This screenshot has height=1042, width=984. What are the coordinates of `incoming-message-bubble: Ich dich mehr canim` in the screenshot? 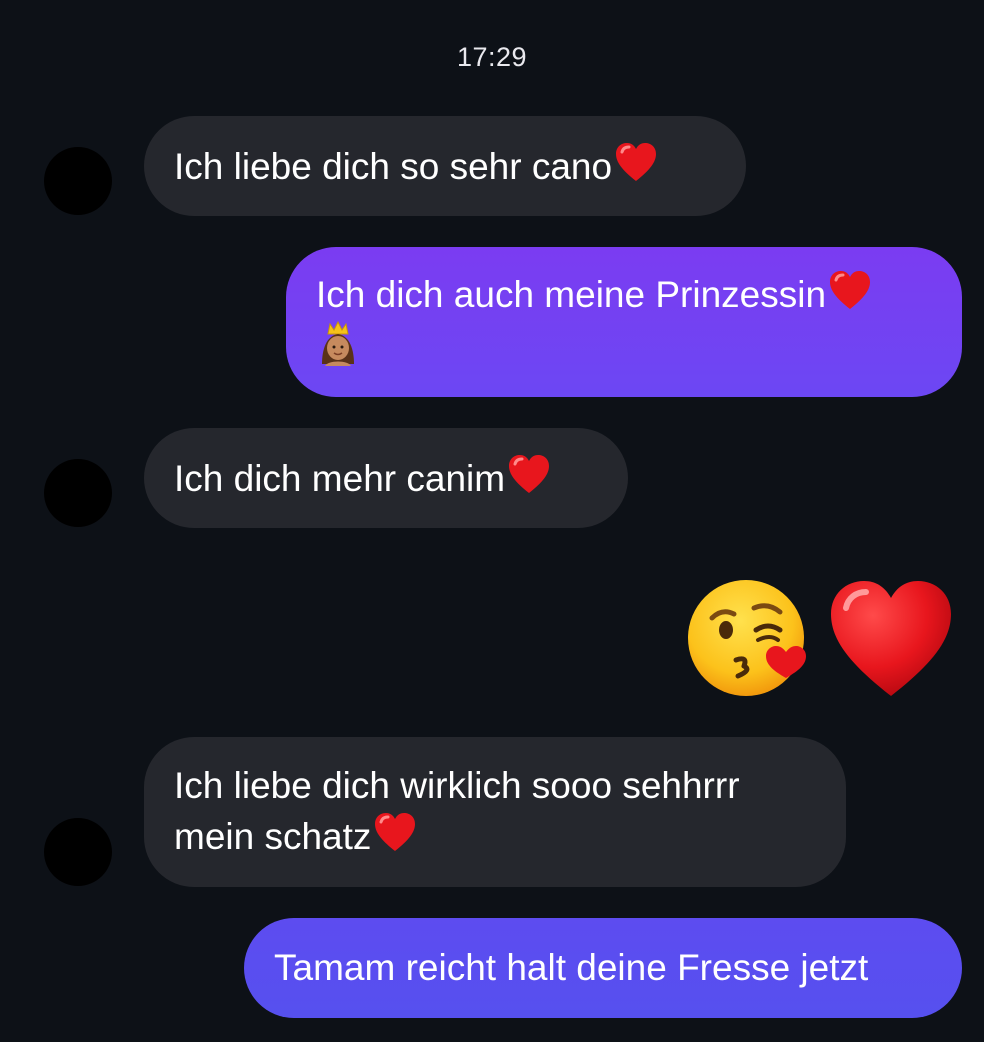 It's located at (386, 478).